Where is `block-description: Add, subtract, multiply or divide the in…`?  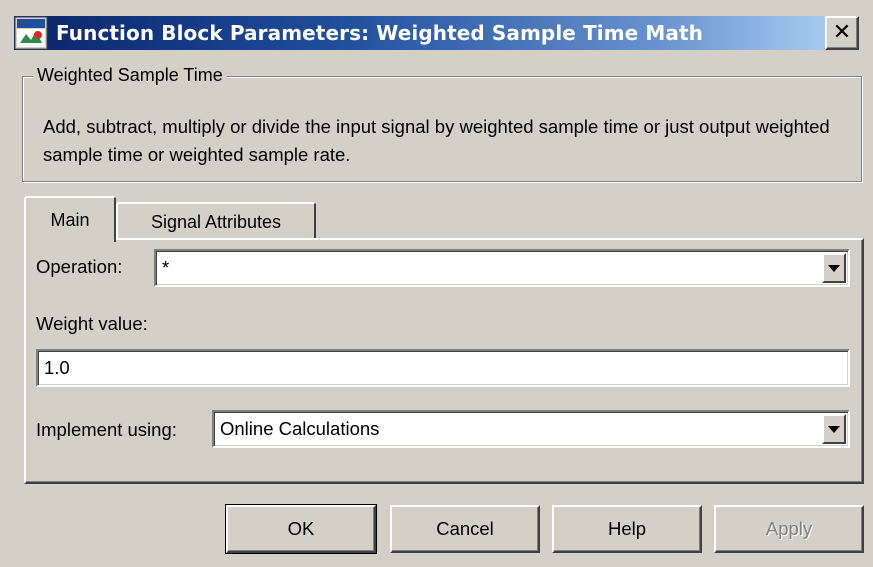
block-description: Add, subtract, multiply or divide the in… is located at coordinates (436, 140).